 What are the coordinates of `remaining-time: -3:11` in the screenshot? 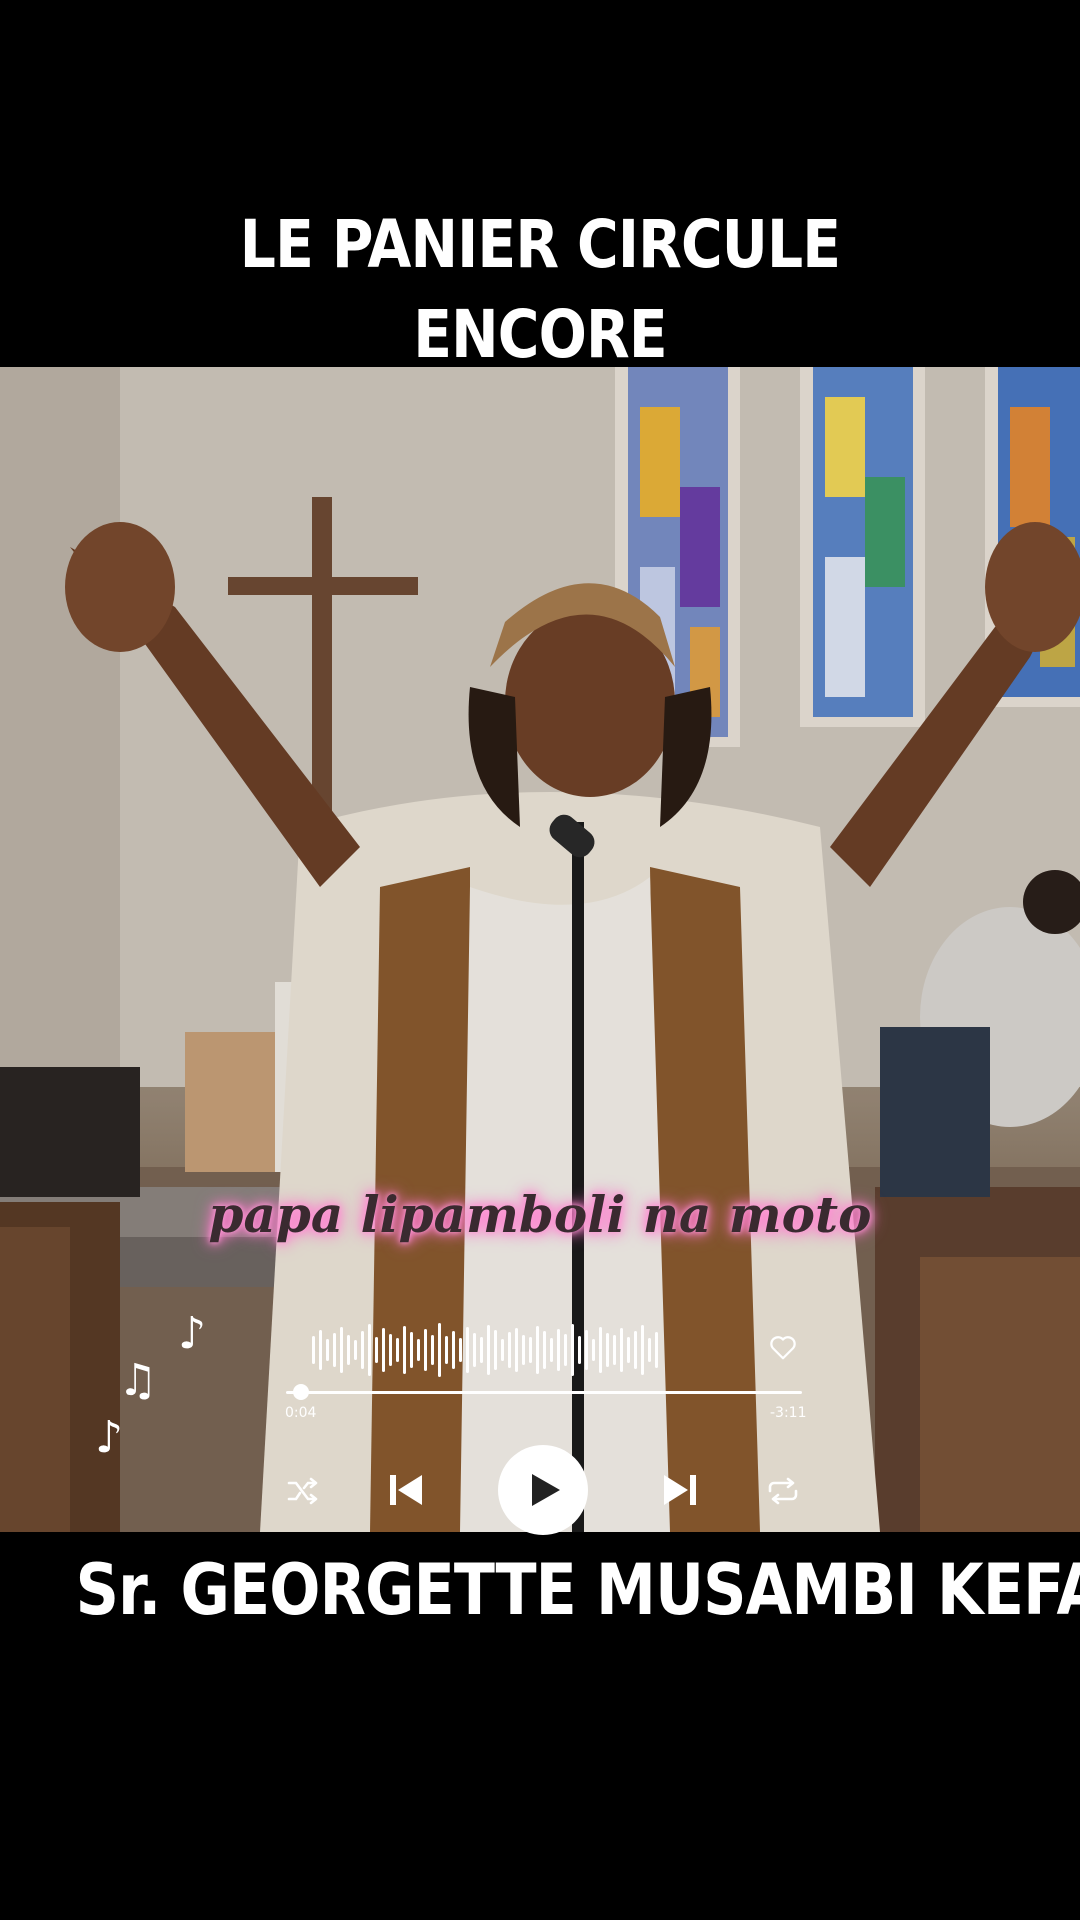 It's located at (788, 1413).